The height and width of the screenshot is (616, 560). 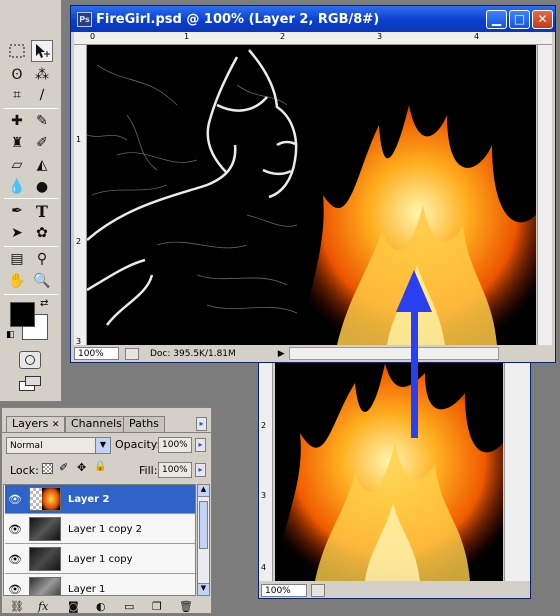 I want to click on layer-row-layer-1-copy-2: 👁 Layer 1 copy 2, so click(x=100, y=529).